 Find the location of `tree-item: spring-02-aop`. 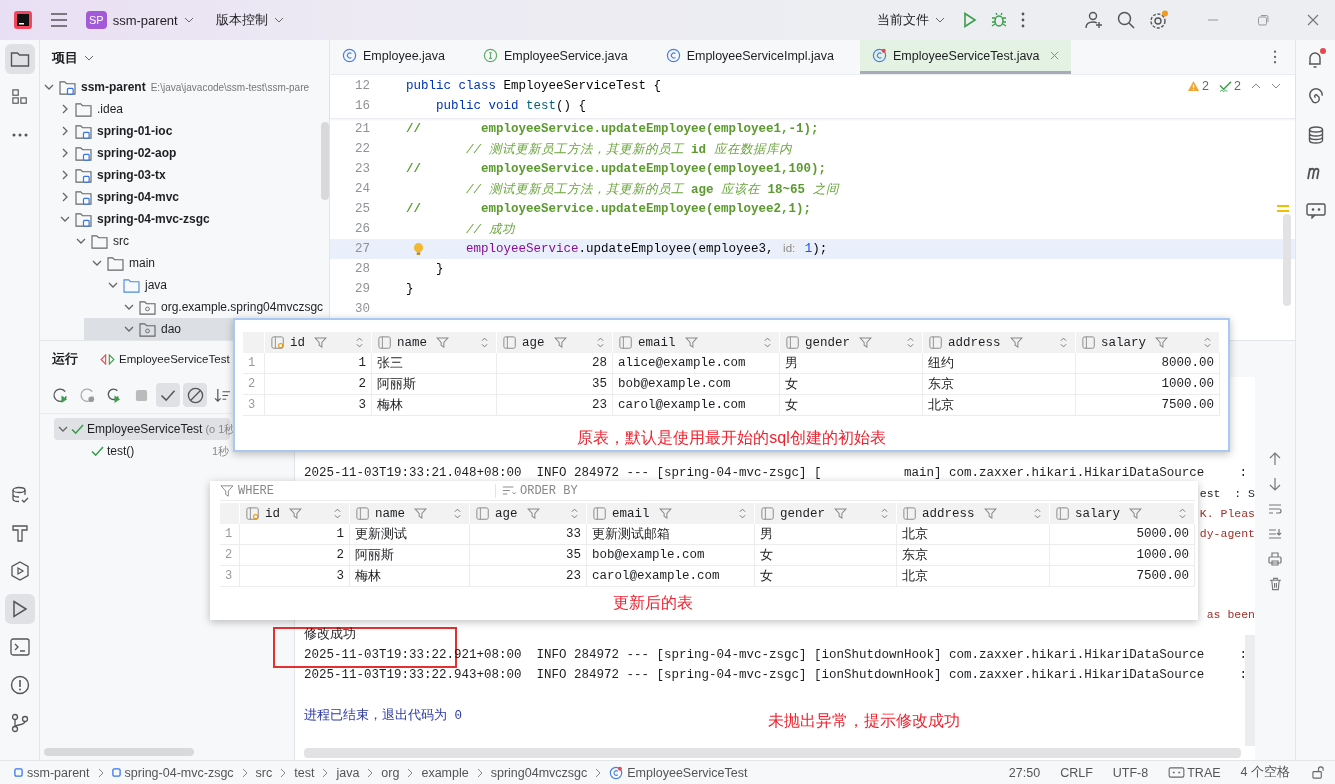

tree-item: spring-02-aop is located at coordinates (137, 153).